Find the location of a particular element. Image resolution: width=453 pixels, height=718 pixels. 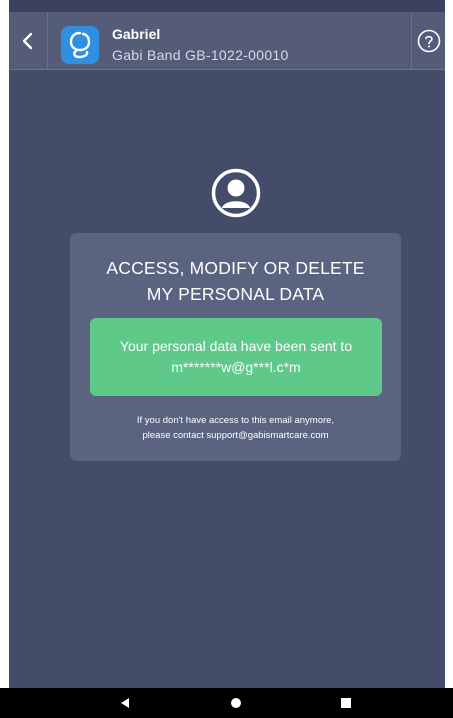

back-triangle-icon is located at coordinates (125, 703).